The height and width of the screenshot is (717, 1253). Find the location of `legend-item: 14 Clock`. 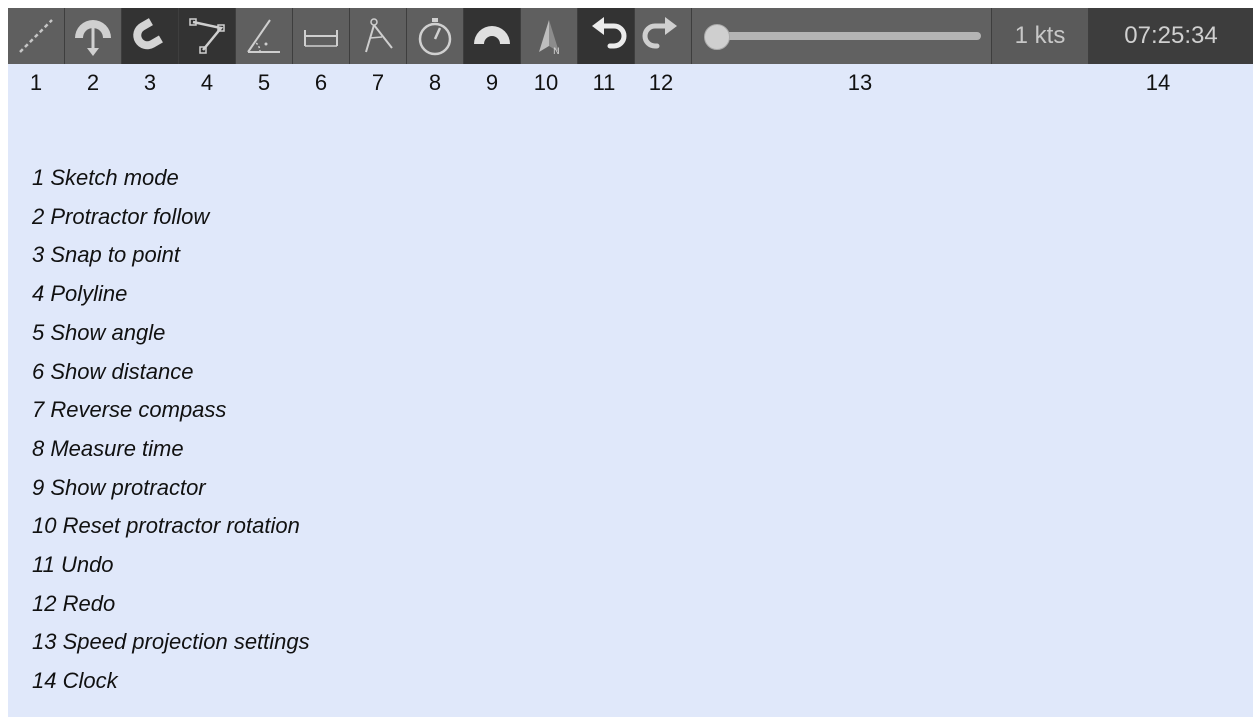

legend-item: 14 Clock is located at coordinates (75, 681).